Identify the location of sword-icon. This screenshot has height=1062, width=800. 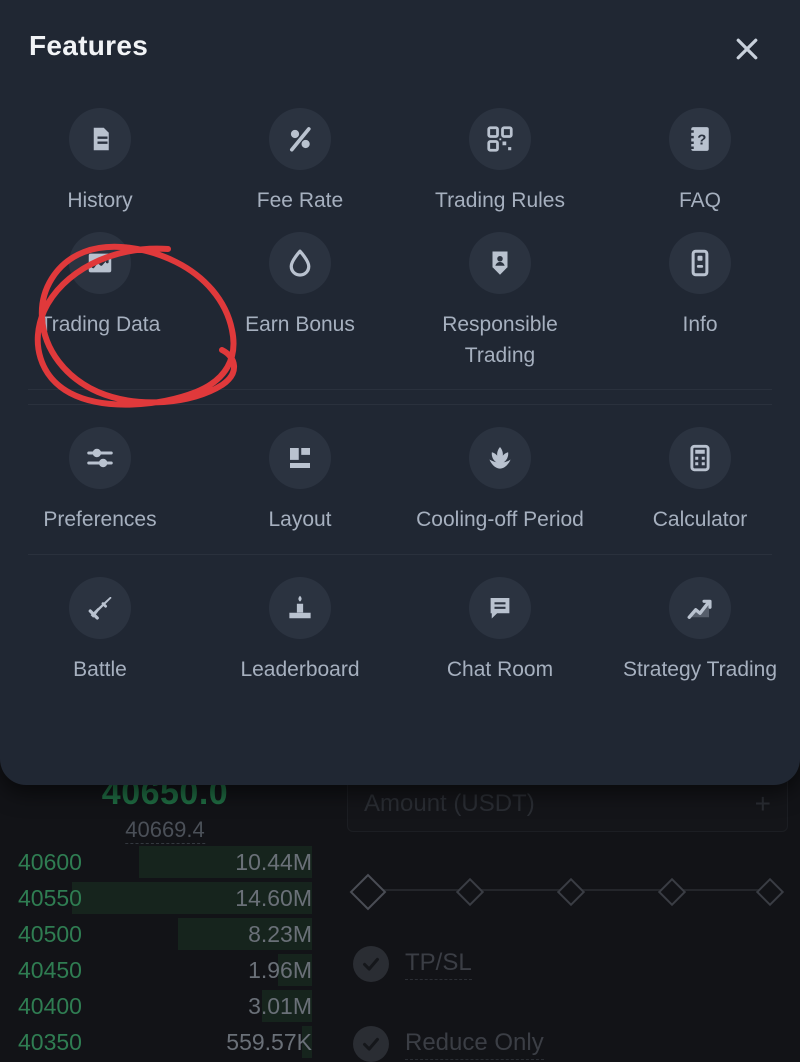
(100, 608).